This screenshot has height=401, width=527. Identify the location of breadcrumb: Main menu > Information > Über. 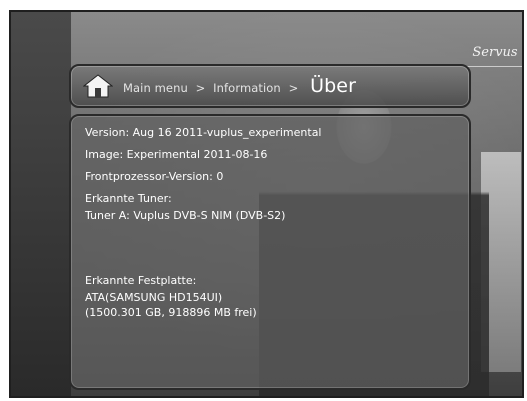
(239, 86).